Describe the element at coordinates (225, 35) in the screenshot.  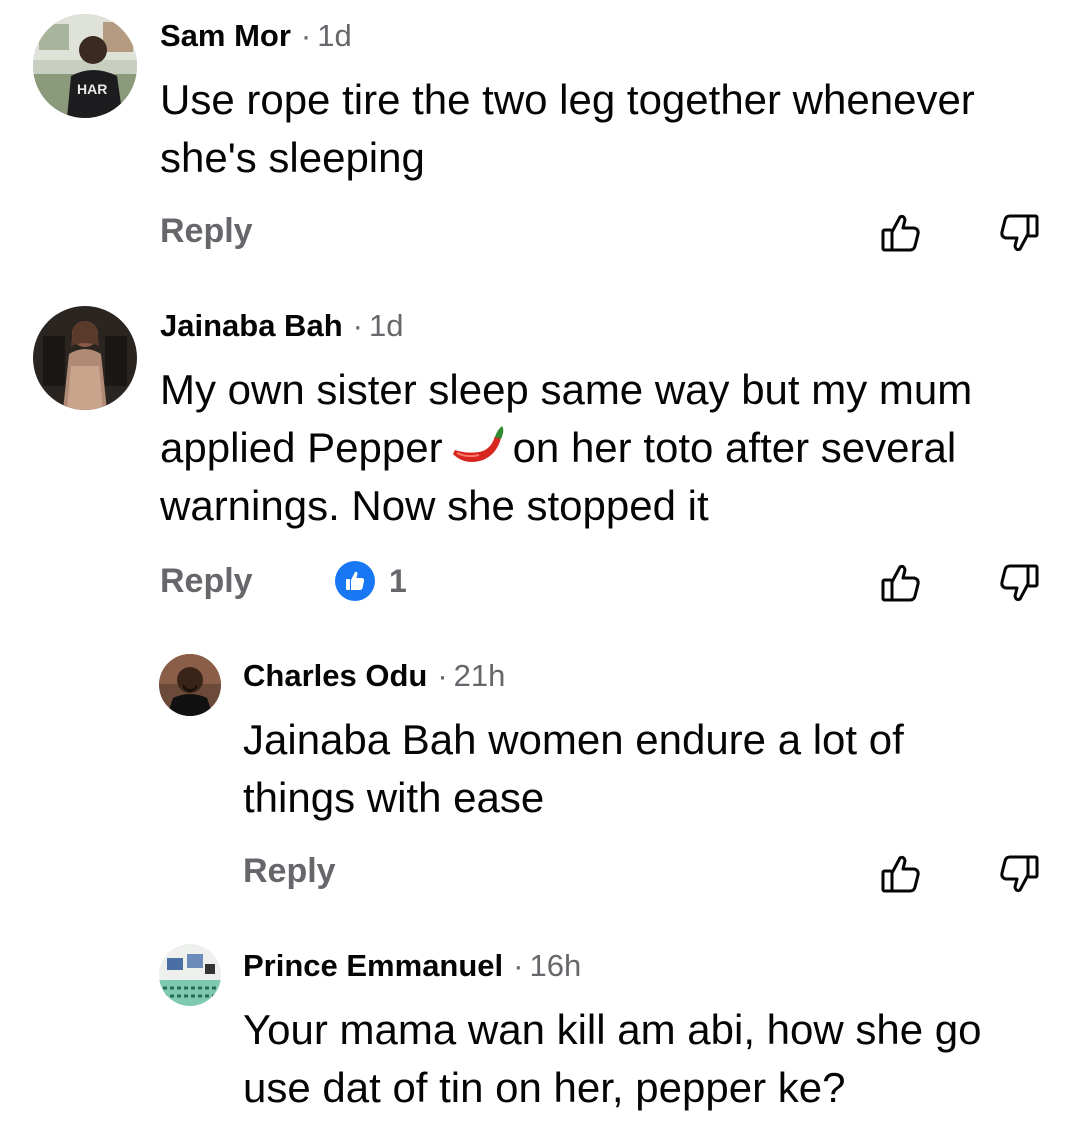
I see `author-name: Sam Mor` at that location.